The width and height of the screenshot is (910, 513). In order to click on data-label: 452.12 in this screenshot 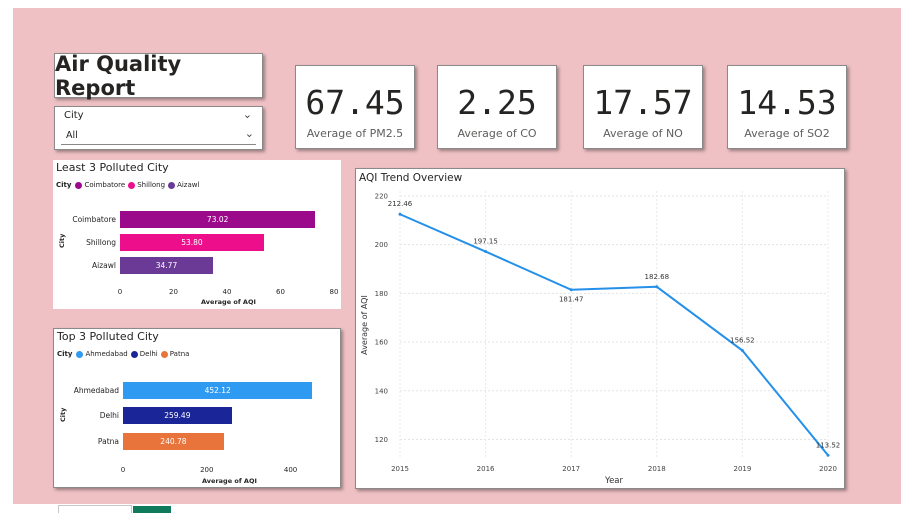, I will do `click(217, 390)`.